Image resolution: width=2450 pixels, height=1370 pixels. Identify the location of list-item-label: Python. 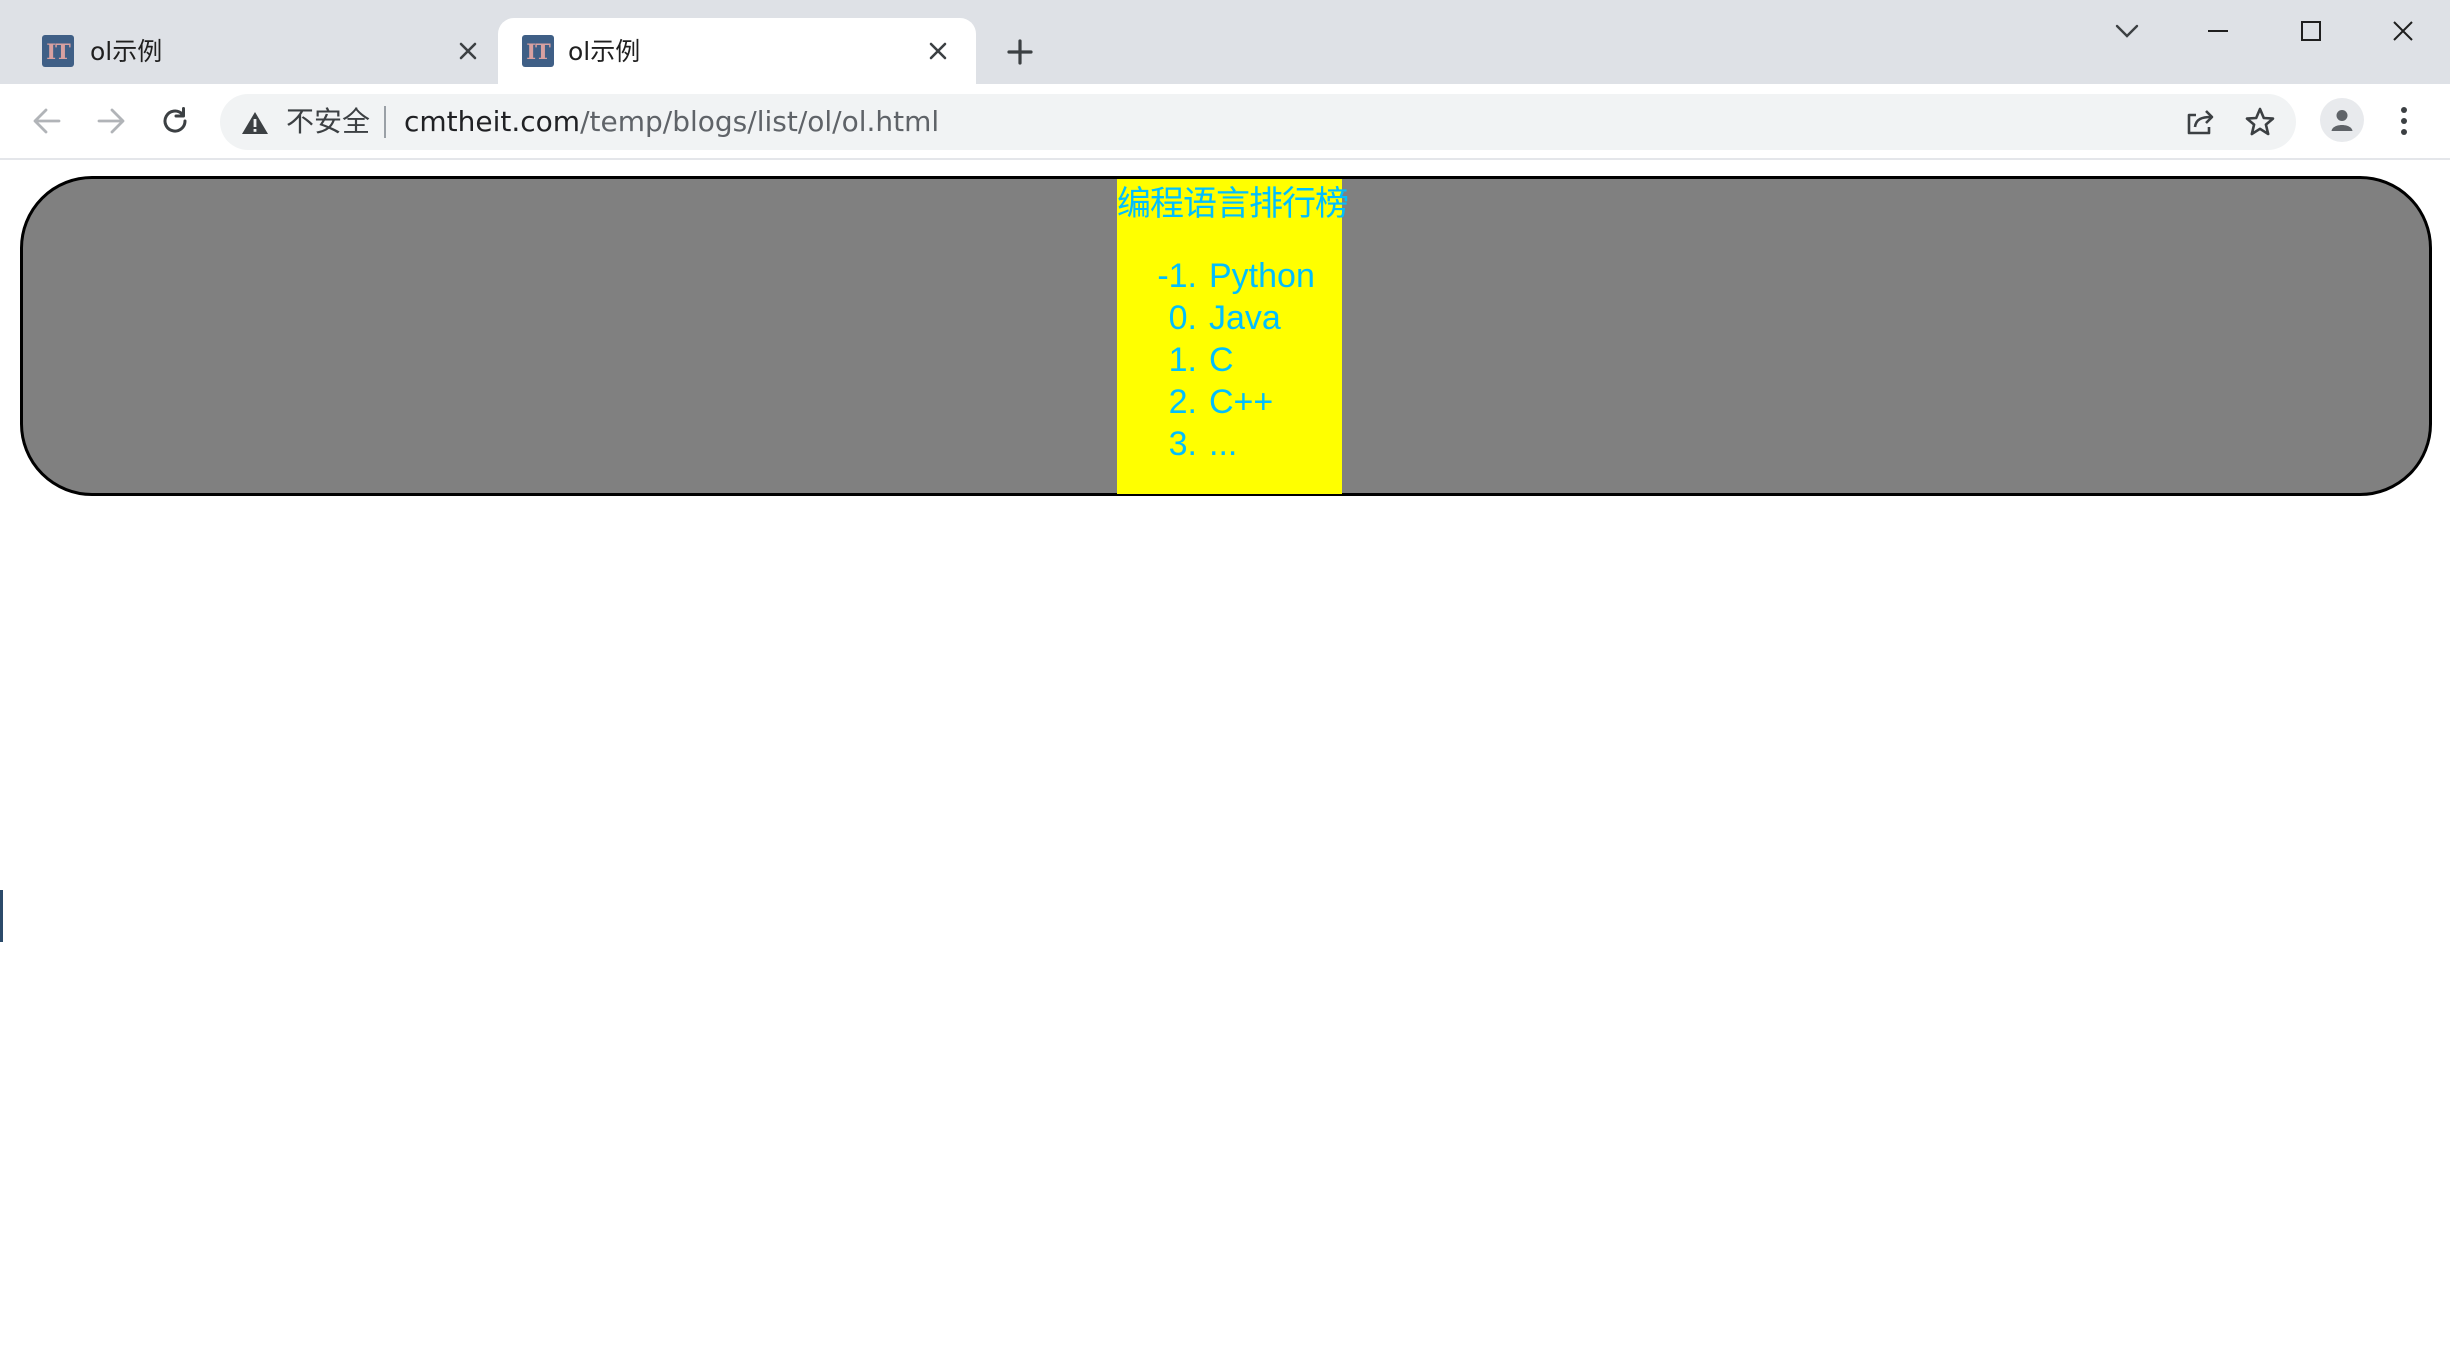
(1262, 276).